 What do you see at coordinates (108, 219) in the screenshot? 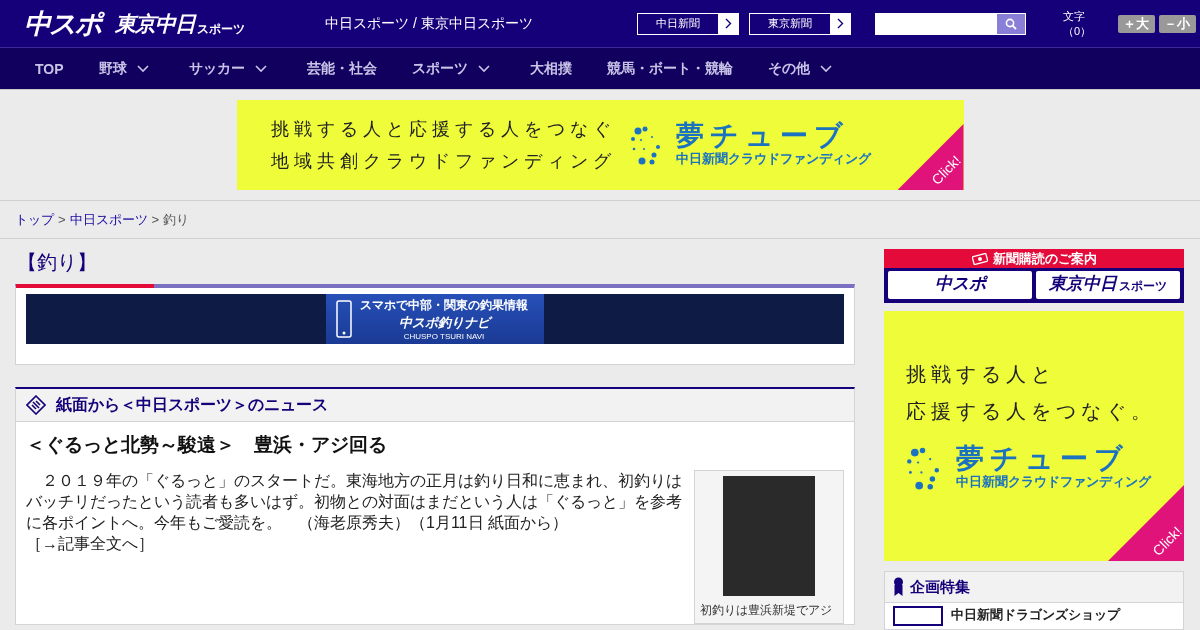
I see `breadcrumb-link: 中日スポーツ` at bounding box center [108, 219].